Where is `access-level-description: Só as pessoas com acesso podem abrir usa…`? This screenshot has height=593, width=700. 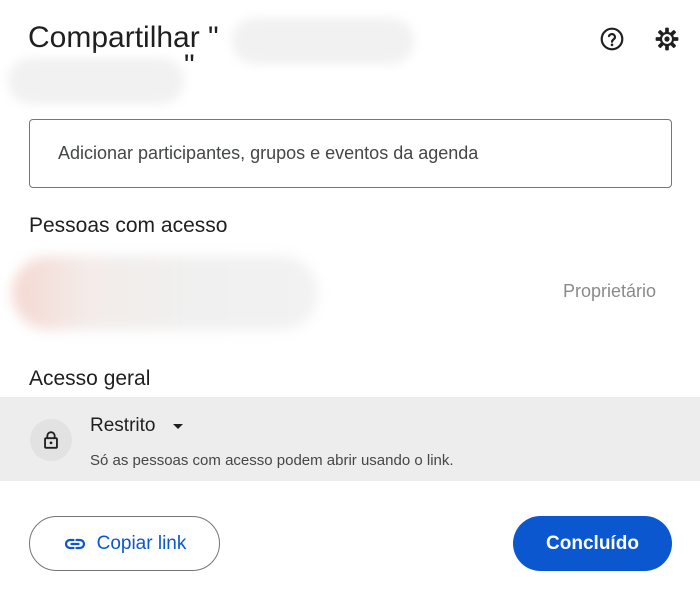 access-level-description: Só as pessoas com acesso podem abrir usa… is located at coordinates (272, 460).